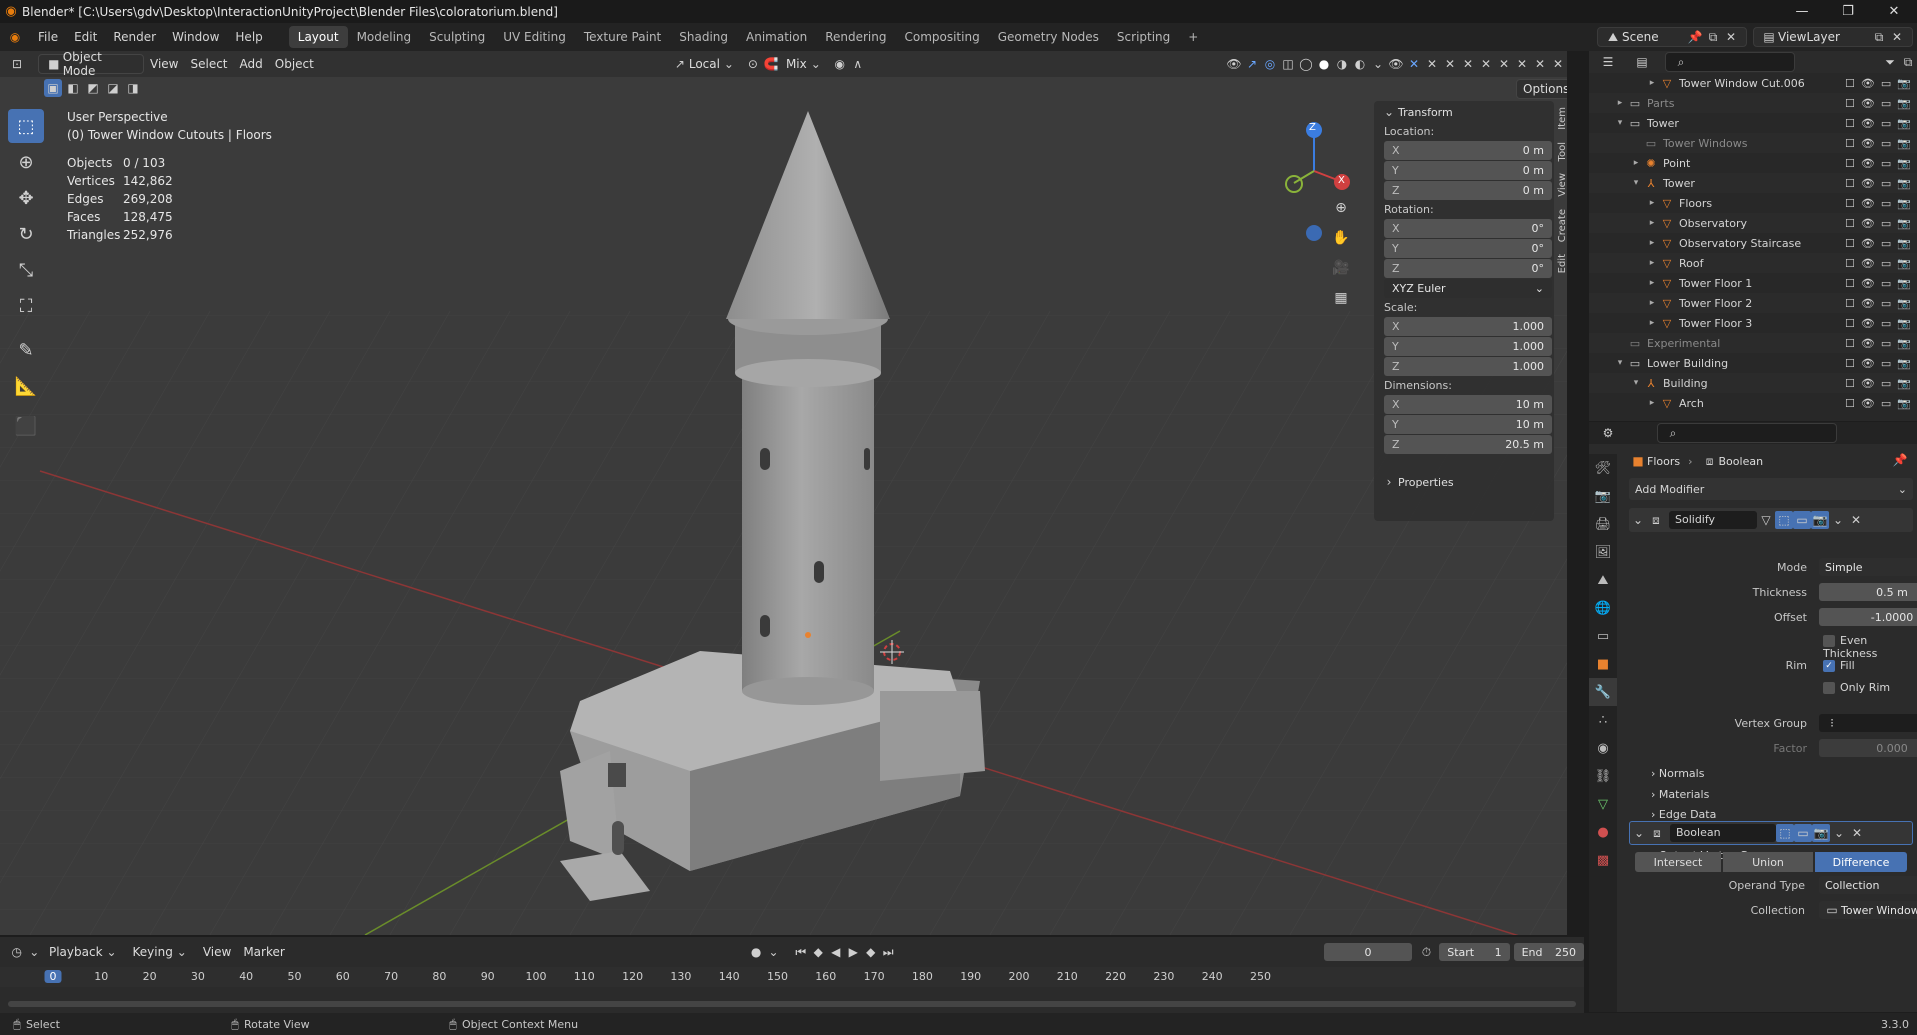 This screenshot has width=1917, height=1035. What do you see at coordinates (1679, 183) in the screenshot?
I see `outliner-item-name: Tower` at bounding box center [1679, 183].